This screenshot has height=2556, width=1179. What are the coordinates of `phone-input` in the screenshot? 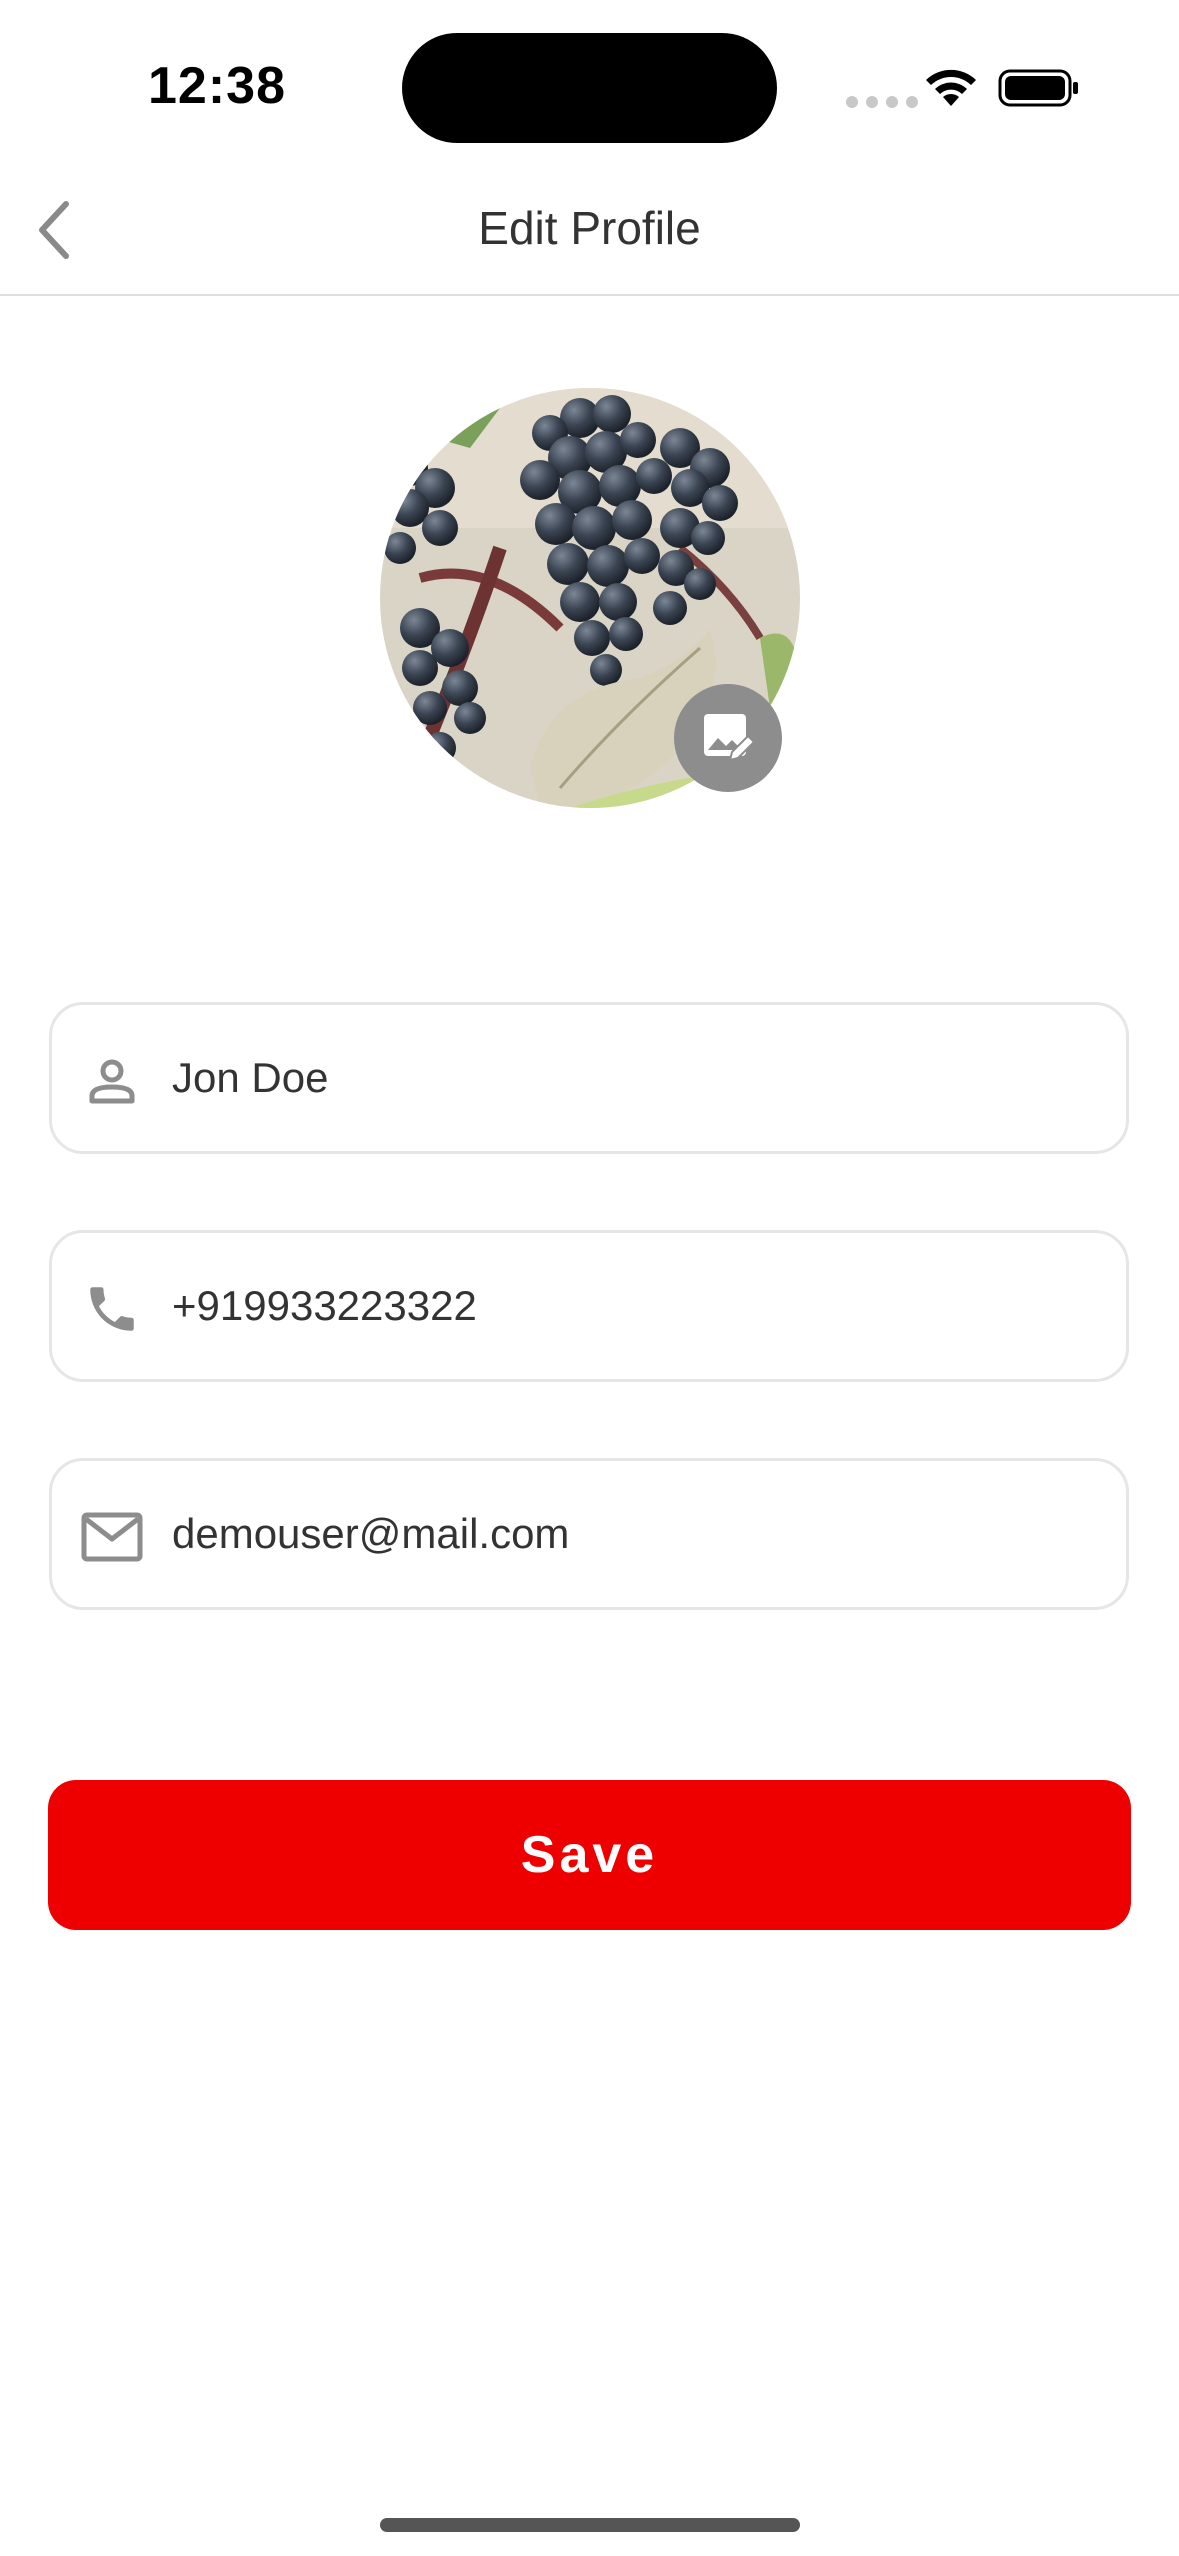 It's located at (632, 1306).